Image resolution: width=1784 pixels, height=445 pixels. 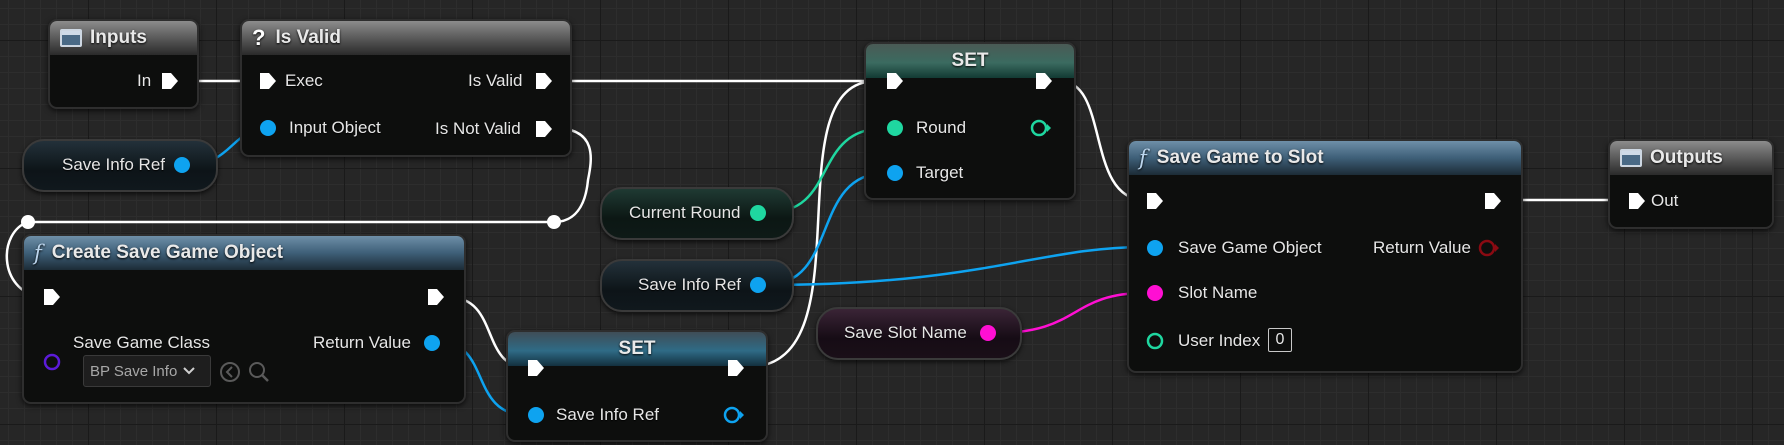 What do you see at coordinates (406, 38) in the screenshot?
I see `node-header: ? Is Valid` at bounding box center [406, 38].